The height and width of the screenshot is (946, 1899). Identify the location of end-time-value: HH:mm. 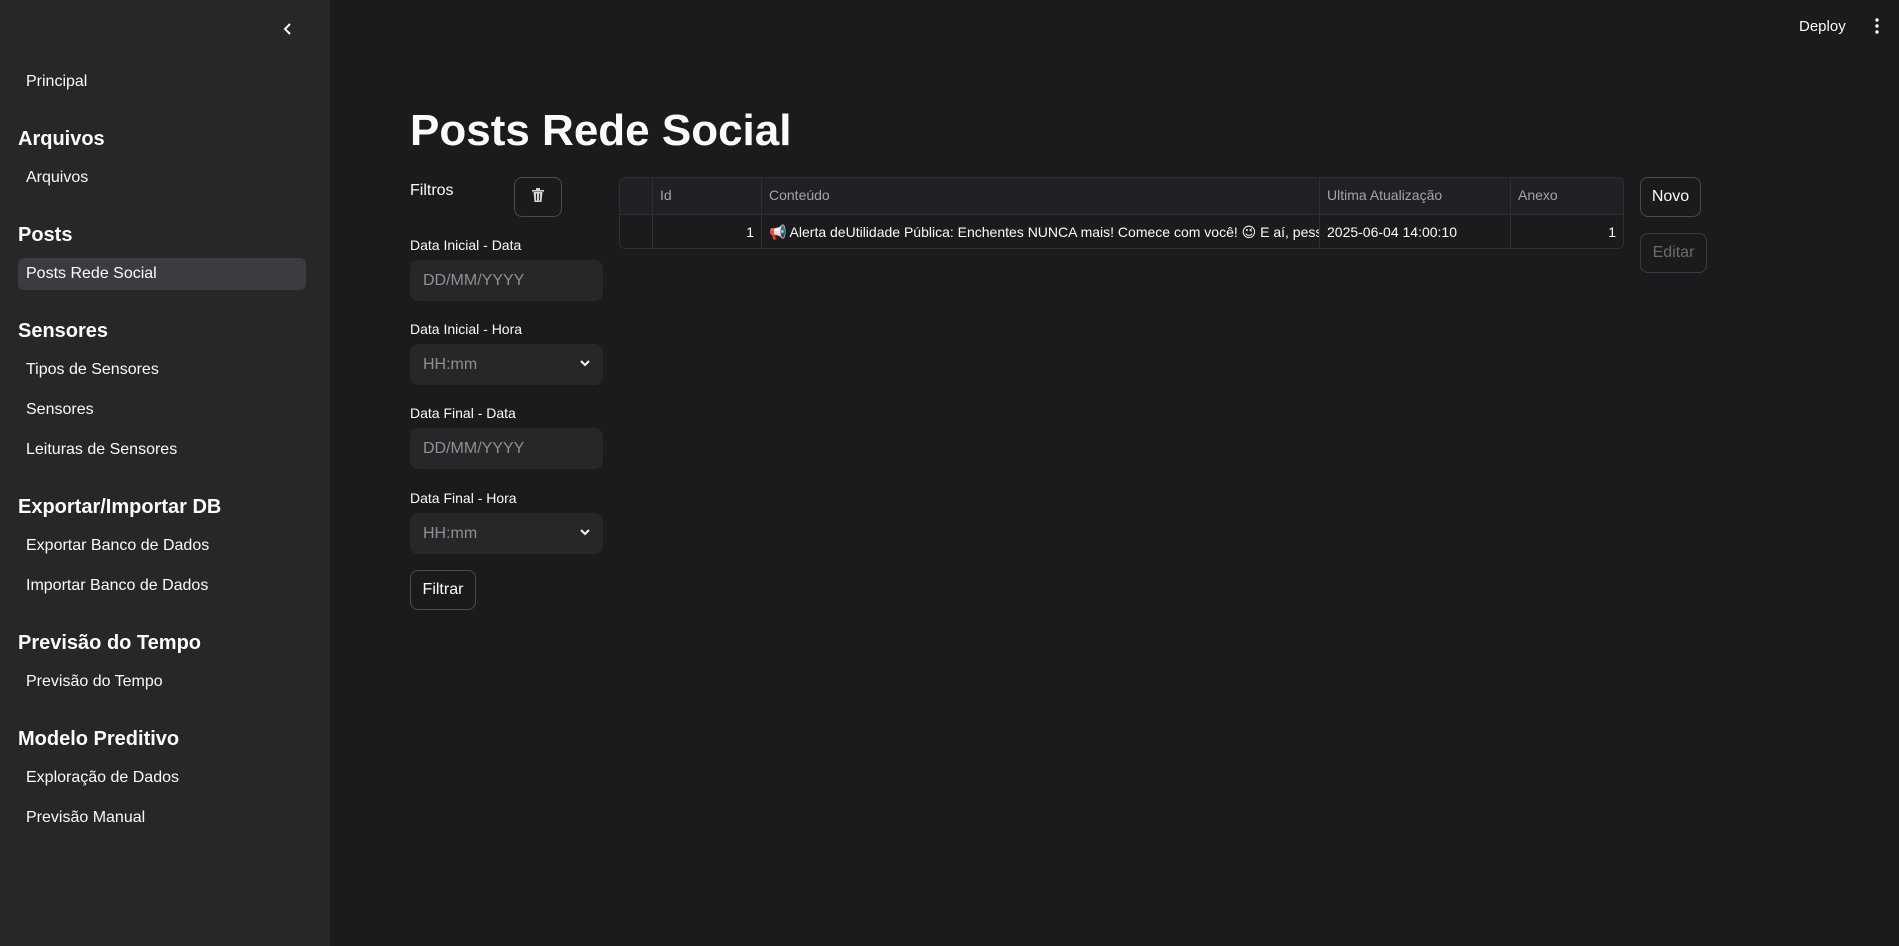
(450, 533).